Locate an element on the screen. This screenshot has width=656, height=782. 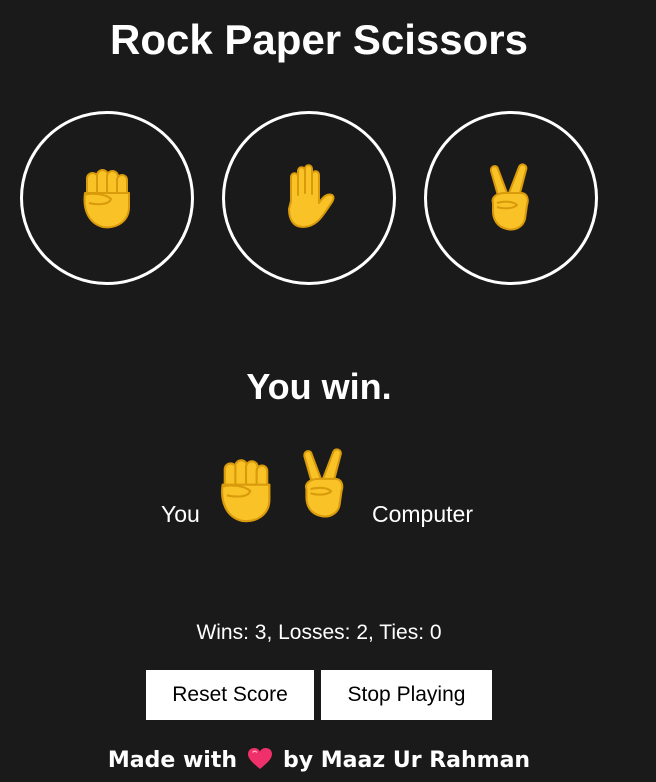
paper-button is located at coordinates (309, 198).